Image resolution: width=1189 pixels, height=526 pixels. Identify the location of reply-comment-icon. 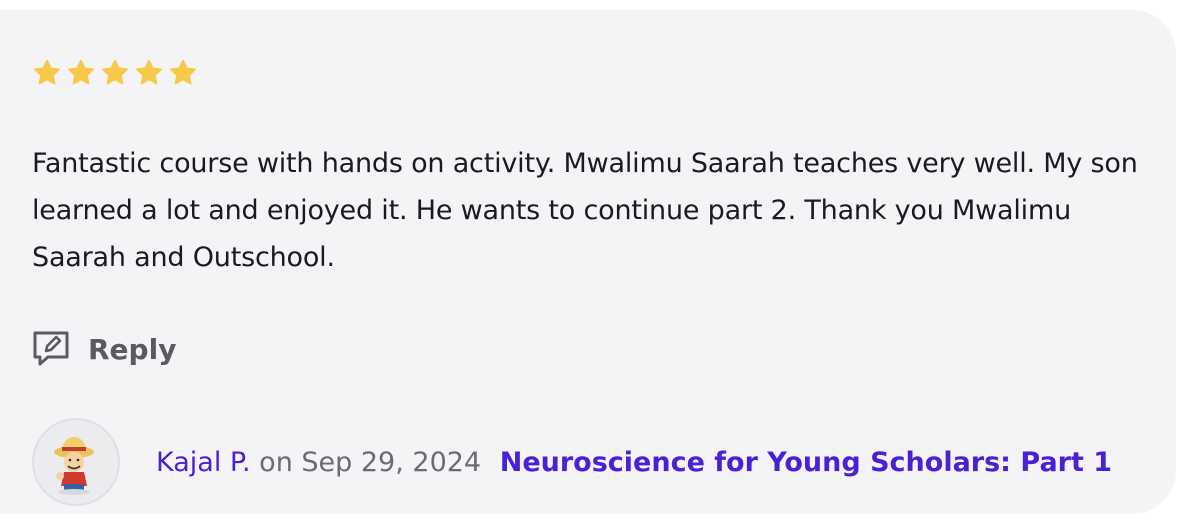
(51, 348).